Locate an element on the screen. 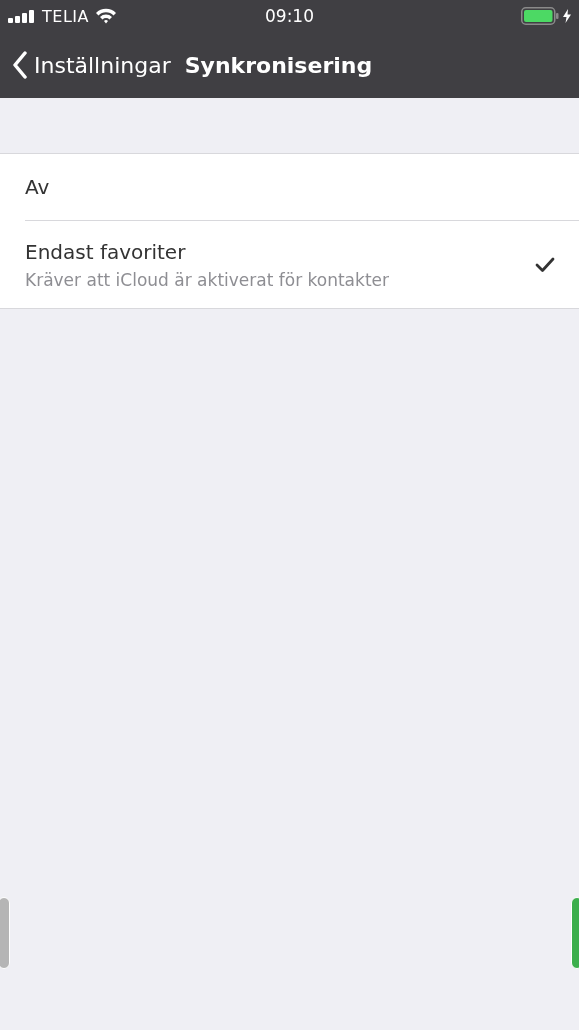 Image resolution: width=579 pixels, height=1030 pixels. back-chevron-icon is located at coordinates (20, 65).